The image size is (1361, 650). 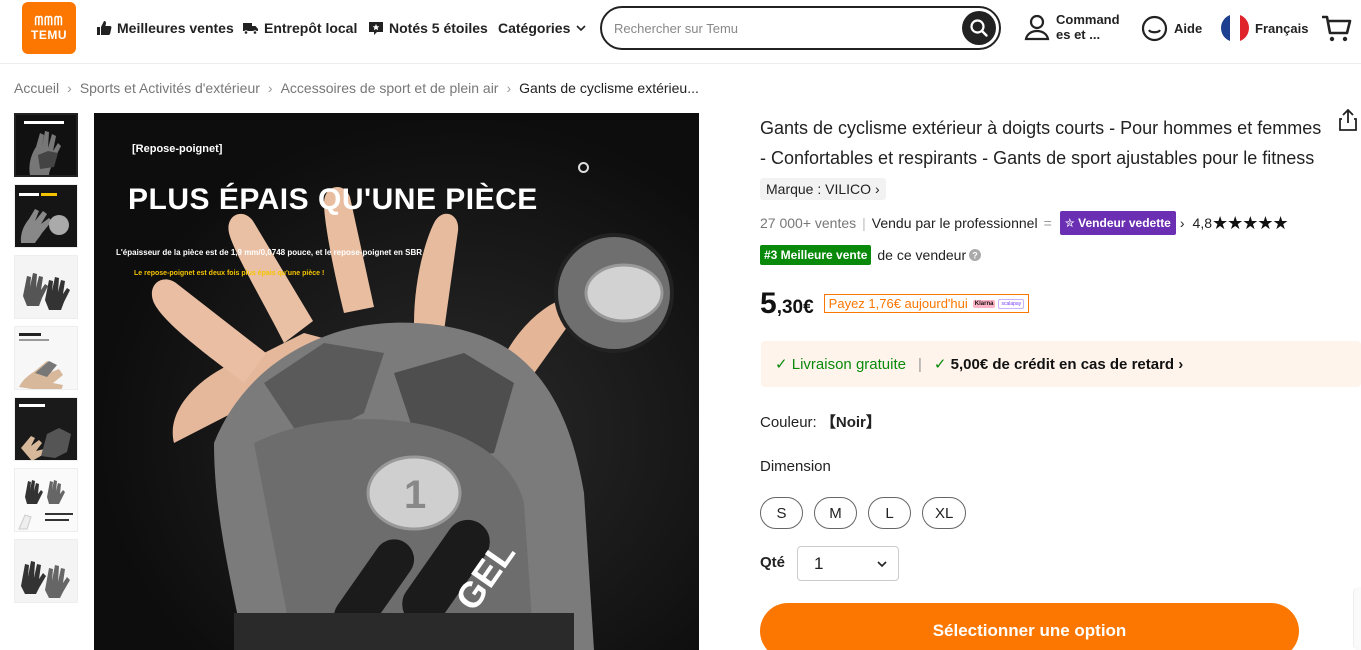 What do you see at coordinates (768, 303) in the screenshot?
I see `price-main: 5` at bounding box center [768, 303].